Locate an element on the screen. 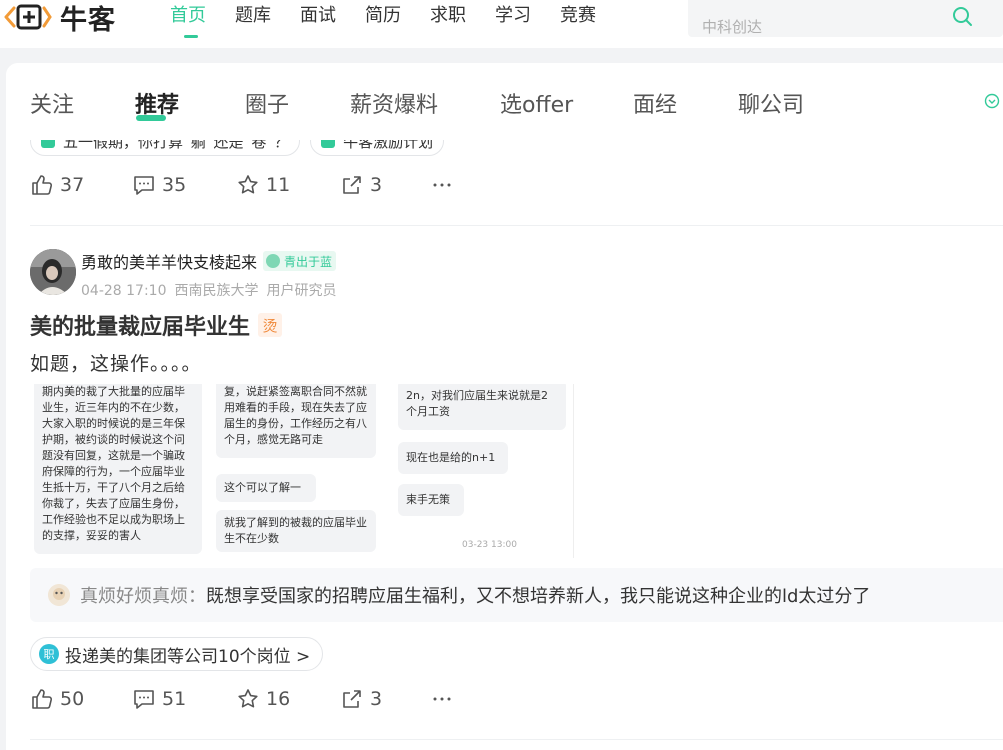 This screenshot has width=1003, height=750. job-apply-link: 职 投递美的集团等公司10个岗位 > is located at coordinates (177, 654).